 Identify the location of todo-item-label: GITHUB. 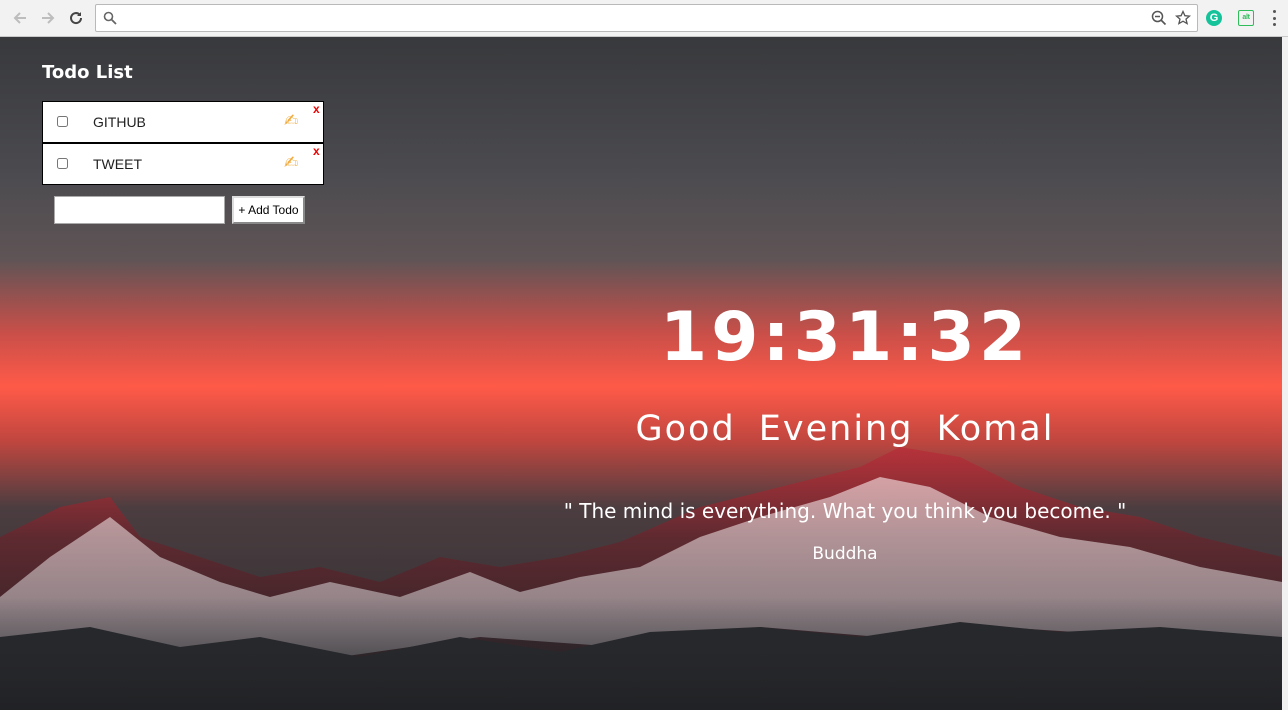
(119, 122).